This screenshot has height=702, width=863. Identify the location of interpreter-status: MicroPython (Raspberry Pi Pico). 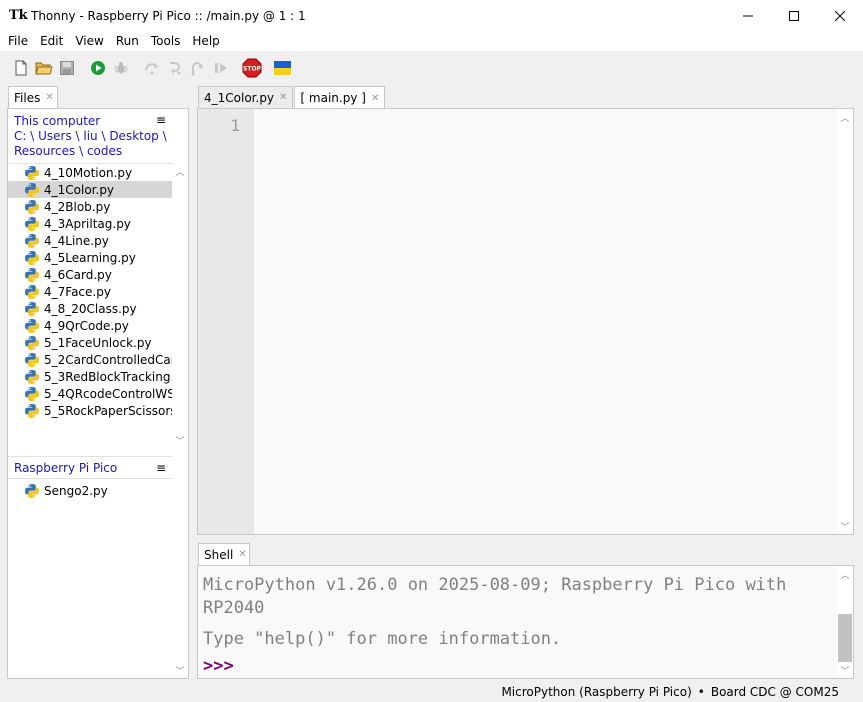
(596, 692).